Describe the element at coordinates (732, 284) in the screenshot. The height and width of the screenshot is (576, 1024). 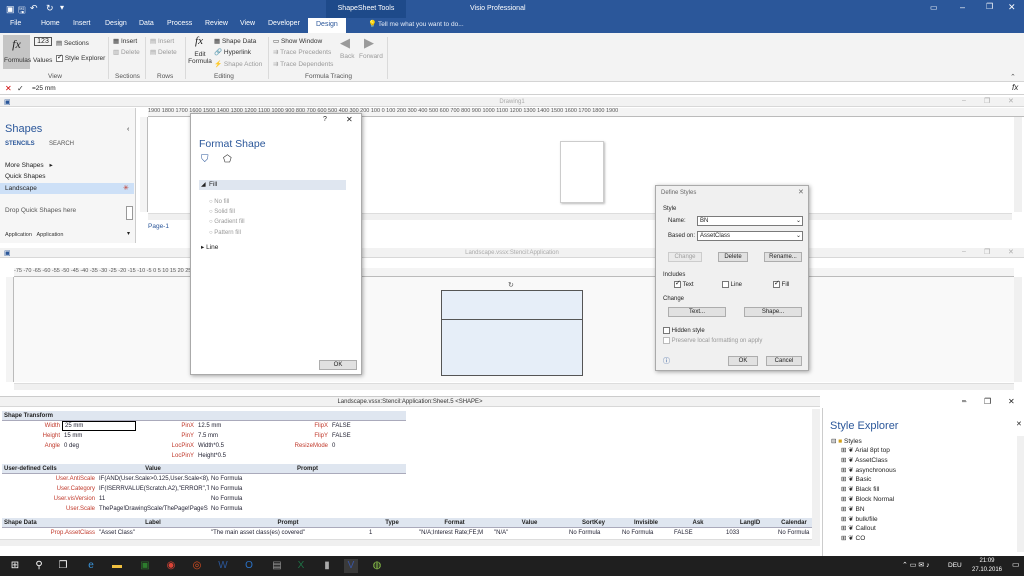
I see `include-line-toggle: Line` at that location.